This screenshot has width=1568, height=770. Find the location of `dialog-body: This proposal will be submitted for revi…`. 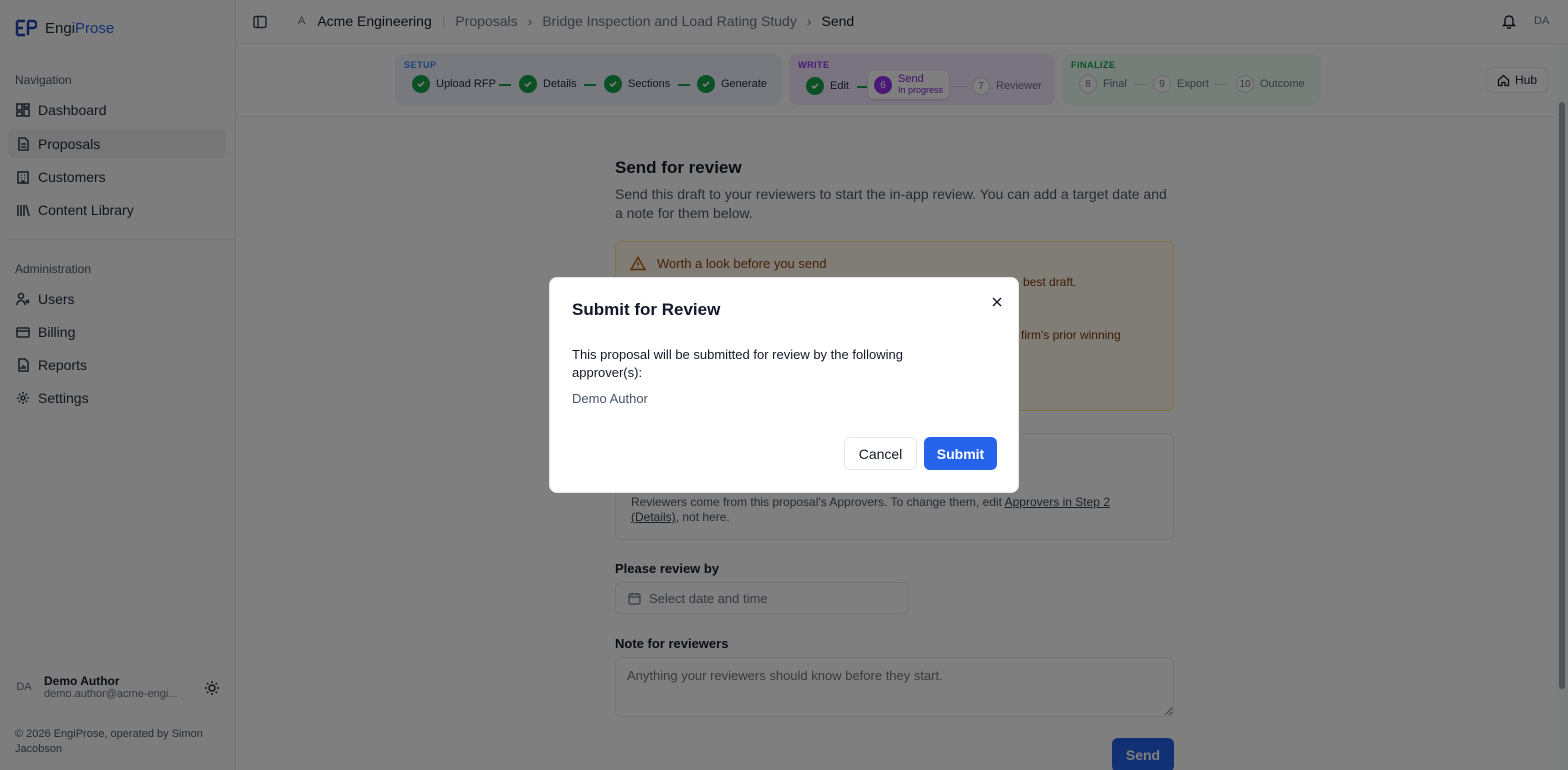

dialog-body: This proposal will be submitted for revi… is located at coordinates (737, 363).